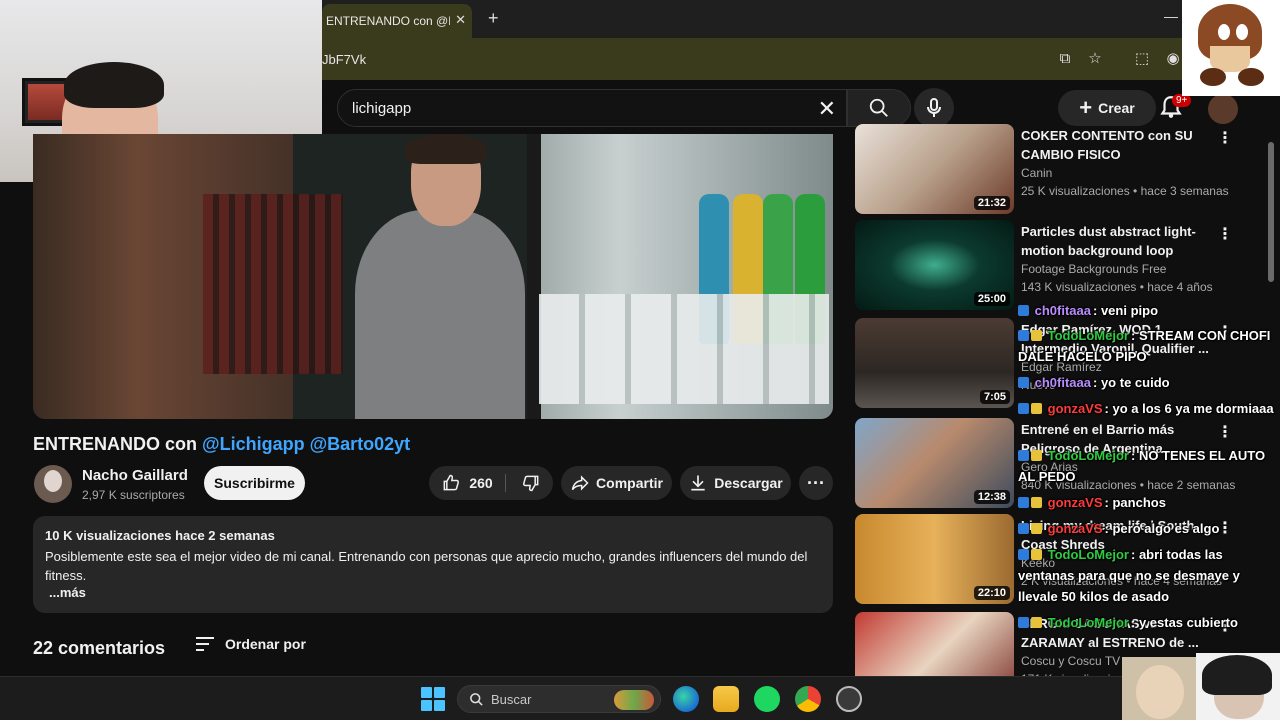 The image size is (1280, 720). Describe the element at coordinates (1166, 528) in the screenshot. I see `chat-text: pero algo es algo` at that location.